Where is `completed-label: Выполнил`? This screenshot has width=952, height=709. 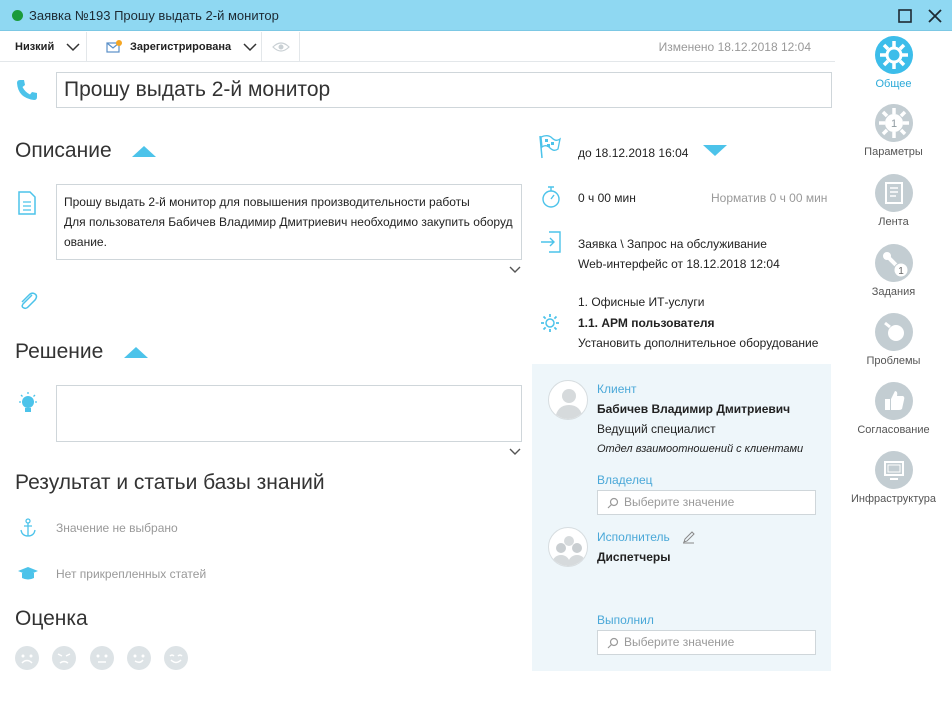 completed-label: Выполнил is located at coordinates (625, 620).